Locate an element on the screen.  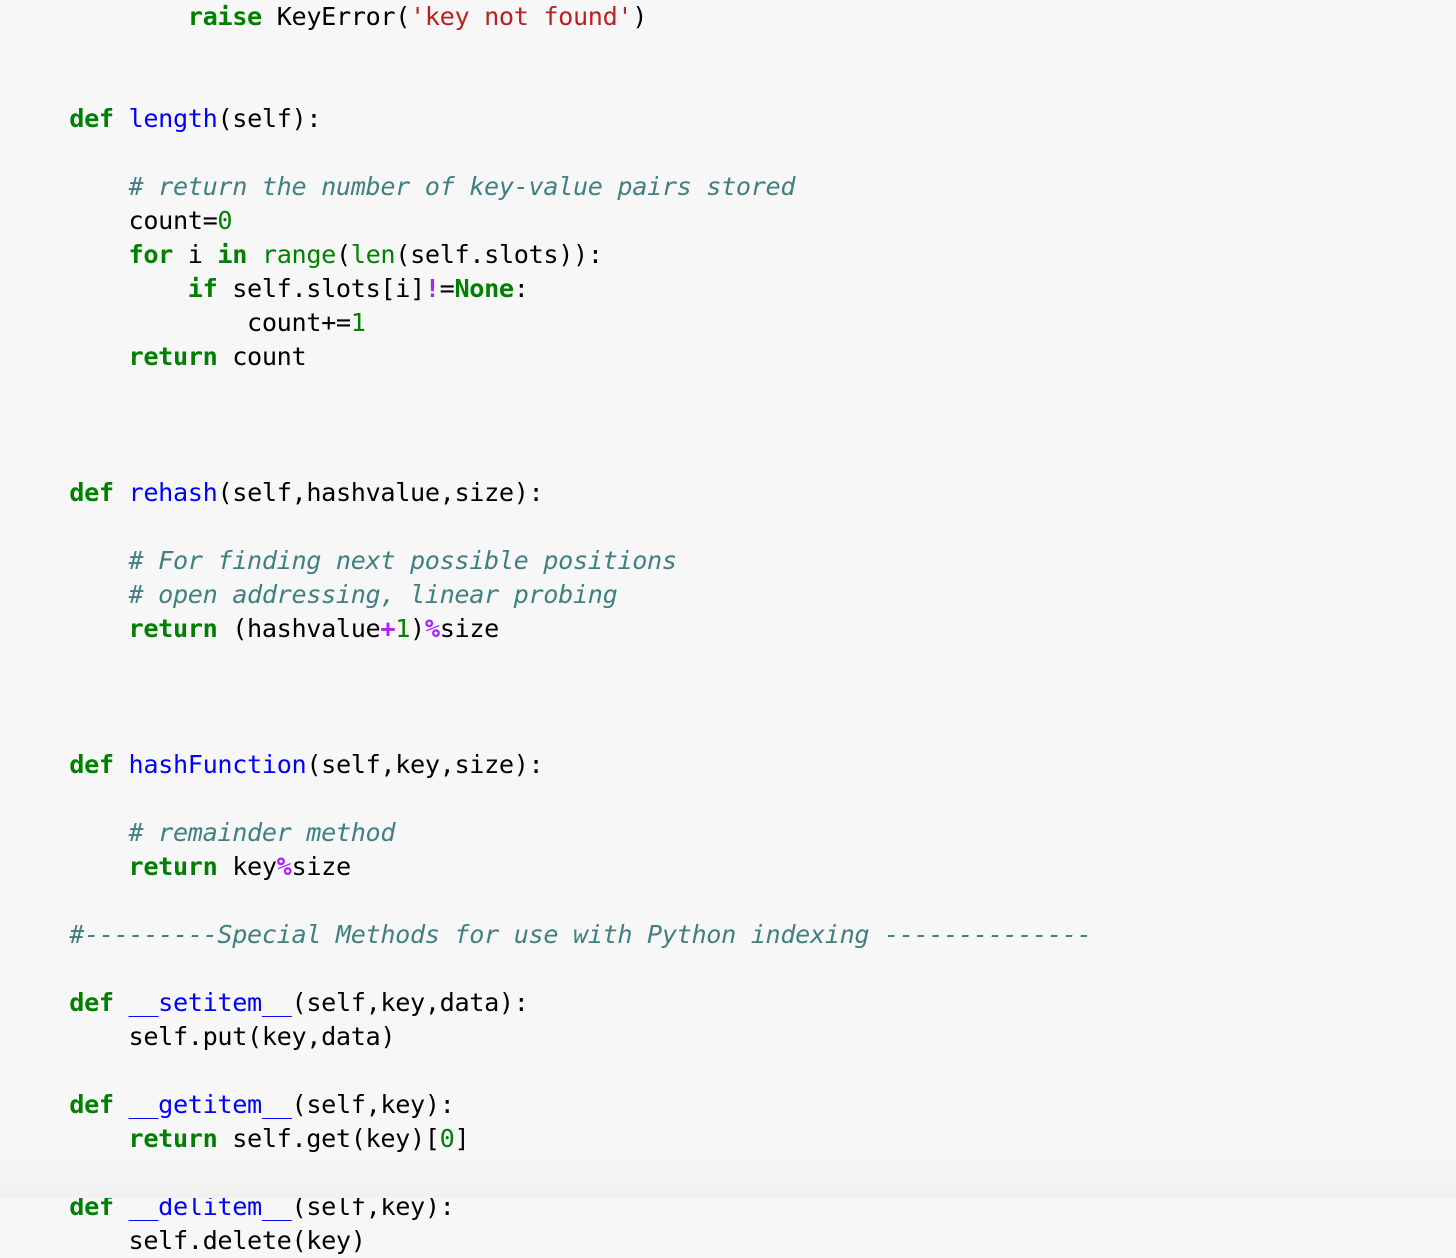
line-return-rehash: return (hashvalue+1)%size is located at coordinates (733, 629).